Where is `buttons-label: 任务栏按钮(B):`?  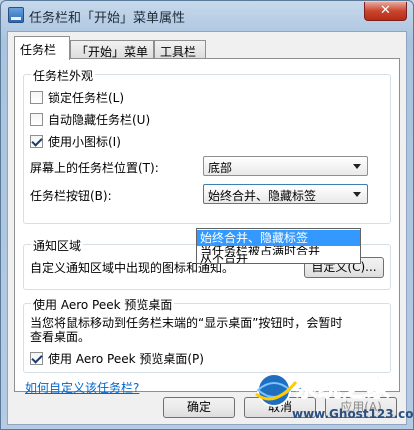 buttons-label: 任务栏按钮(B): is located at coordinates (71, 196).